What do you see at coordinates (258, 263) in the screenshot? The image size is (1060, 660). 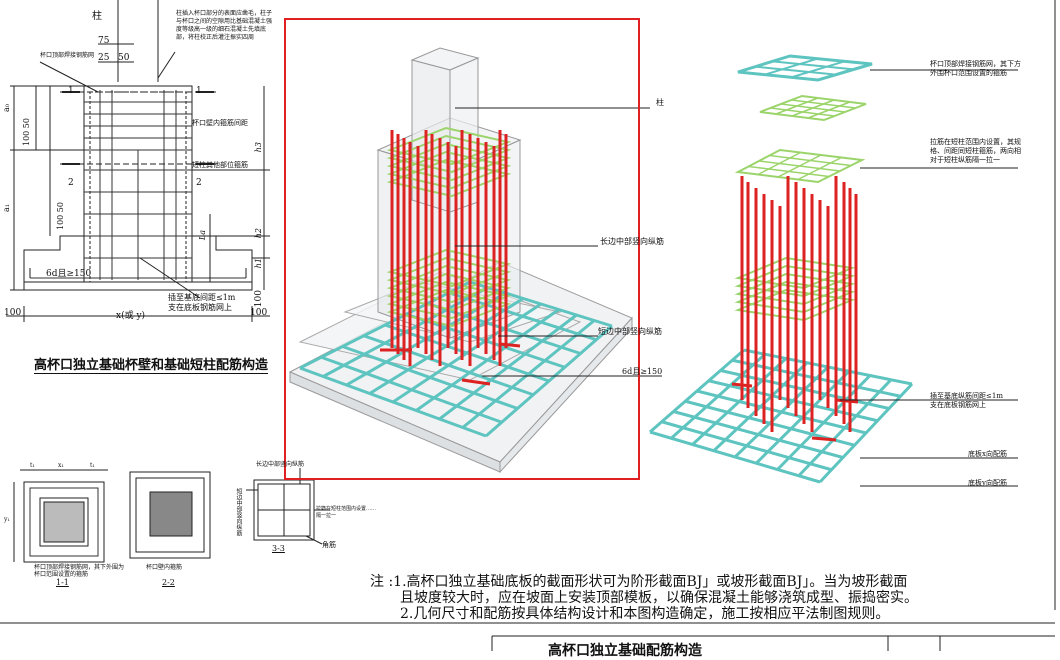 I see `dim-h1: h1` at bounding box center [258, 263].